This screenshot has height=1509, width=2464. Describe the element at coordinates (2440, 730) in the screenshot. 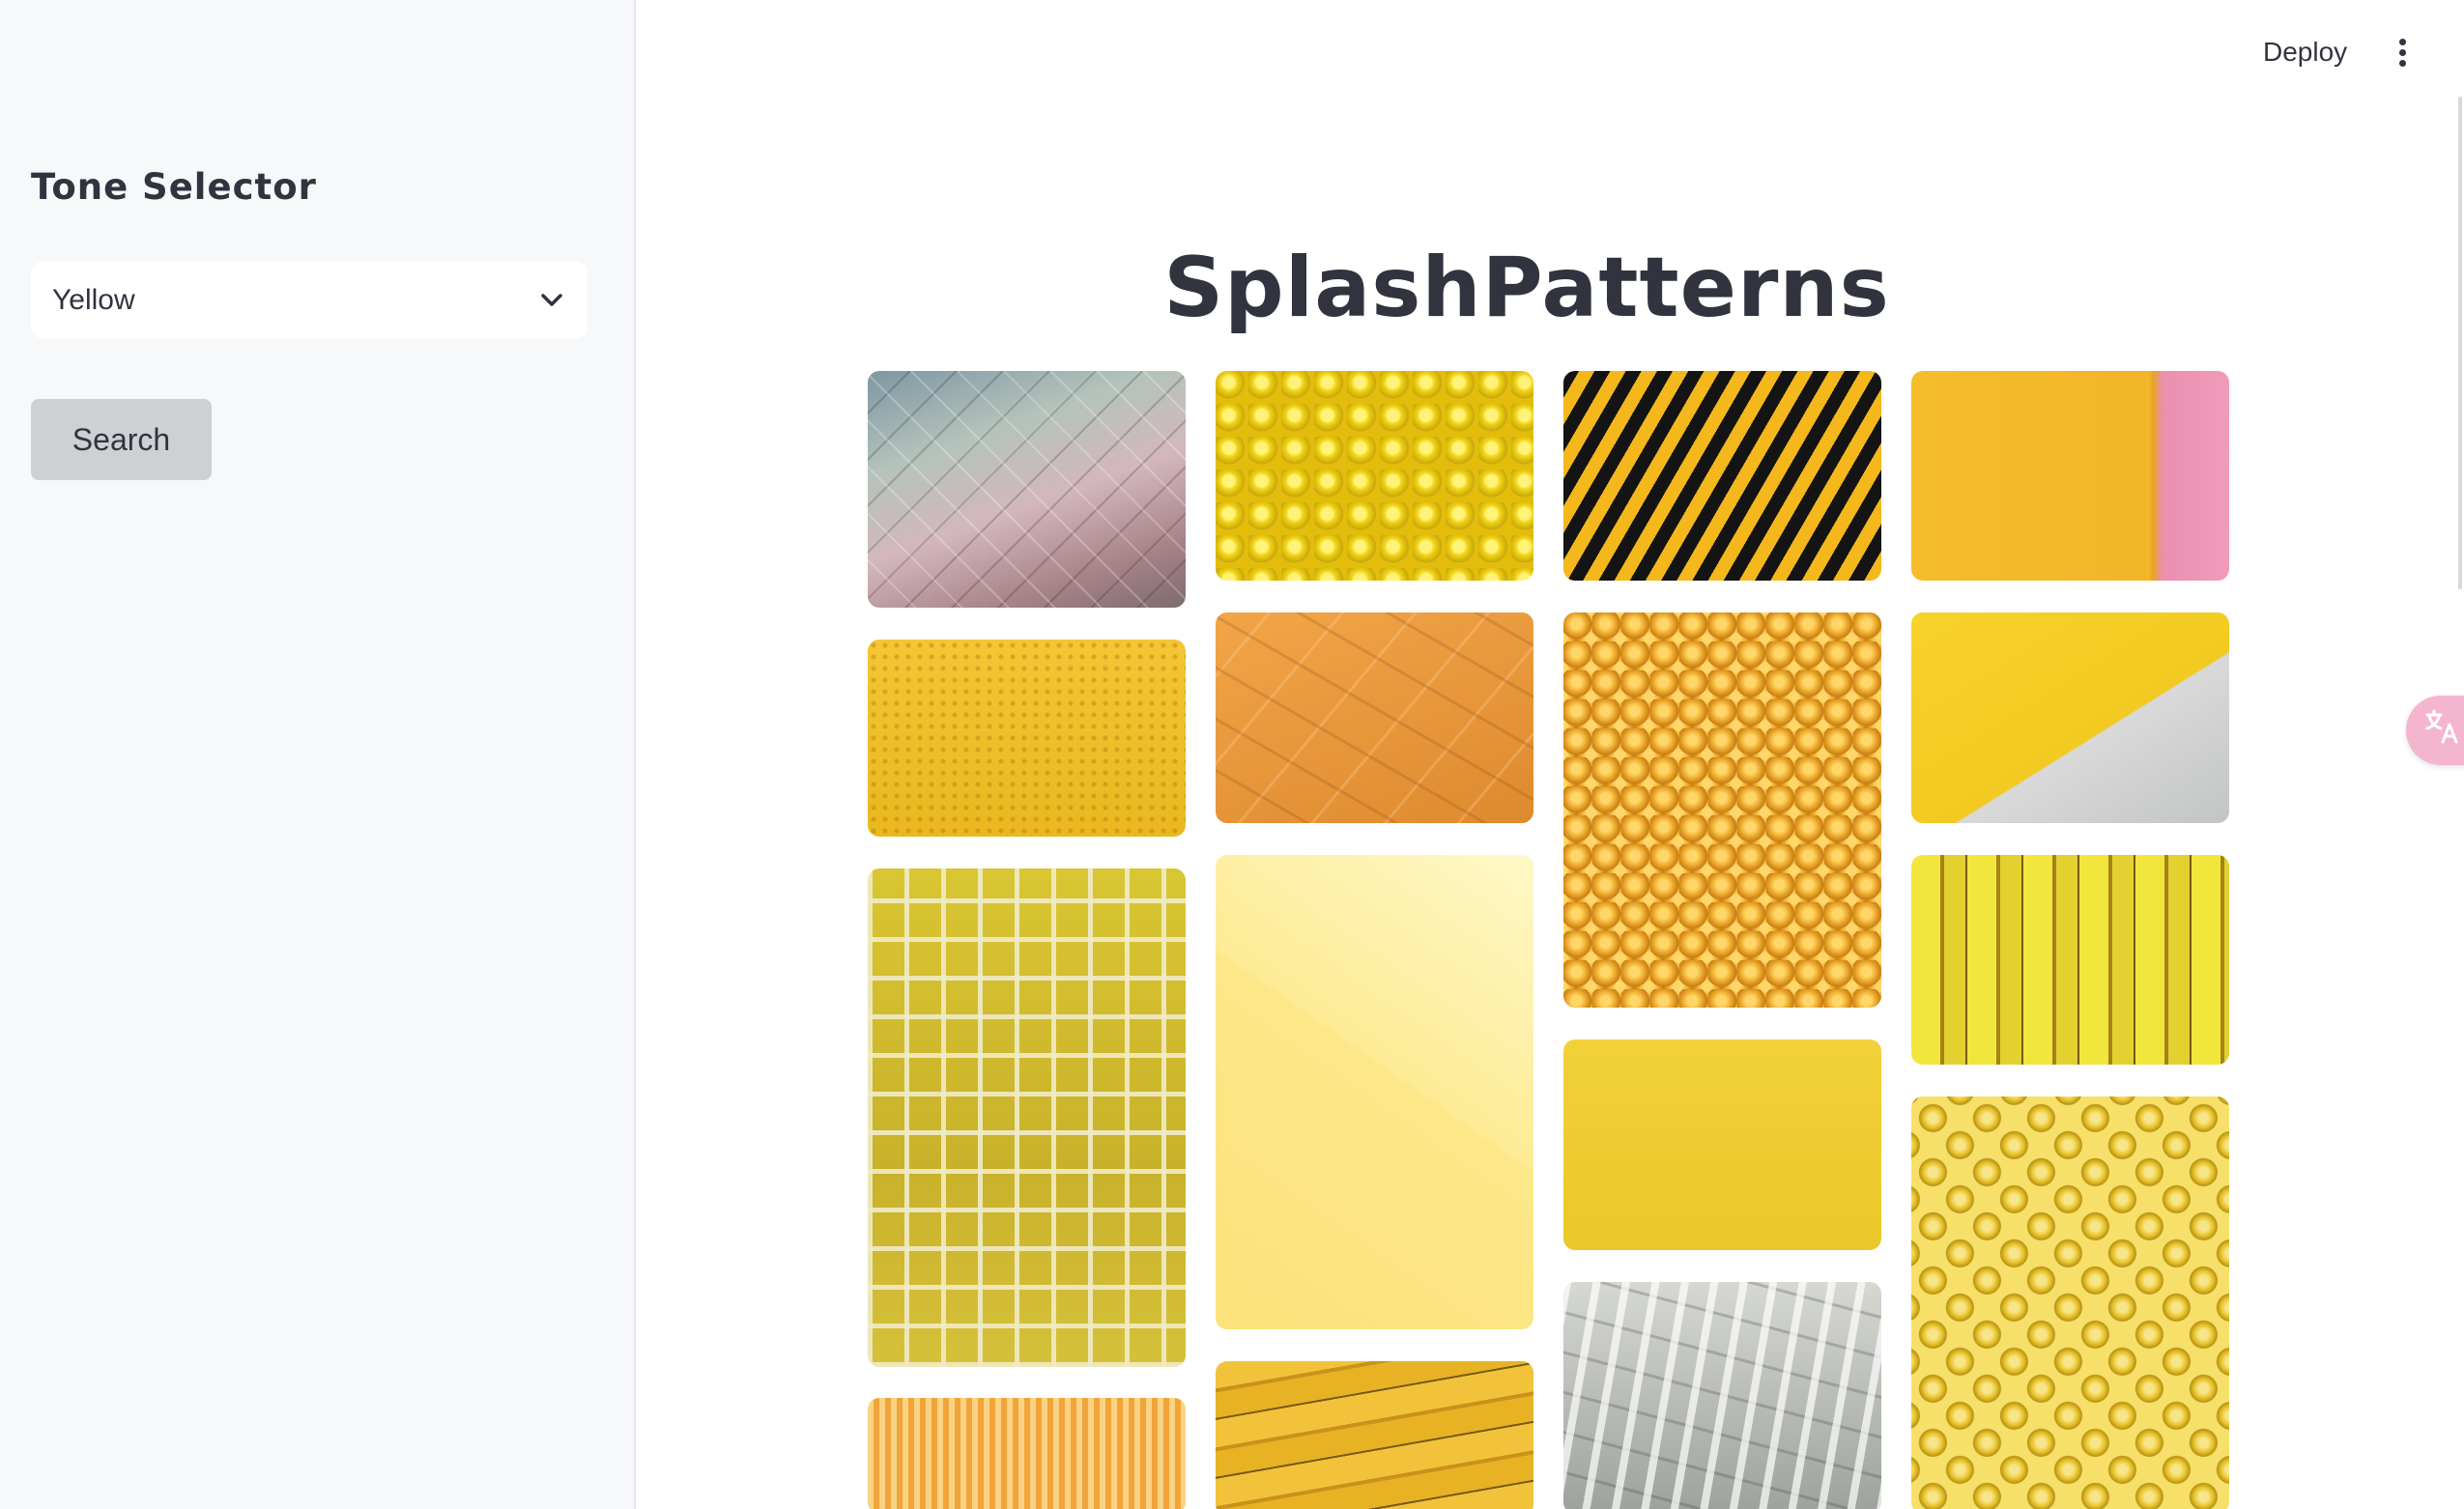

I see `translate-icon` at that location.